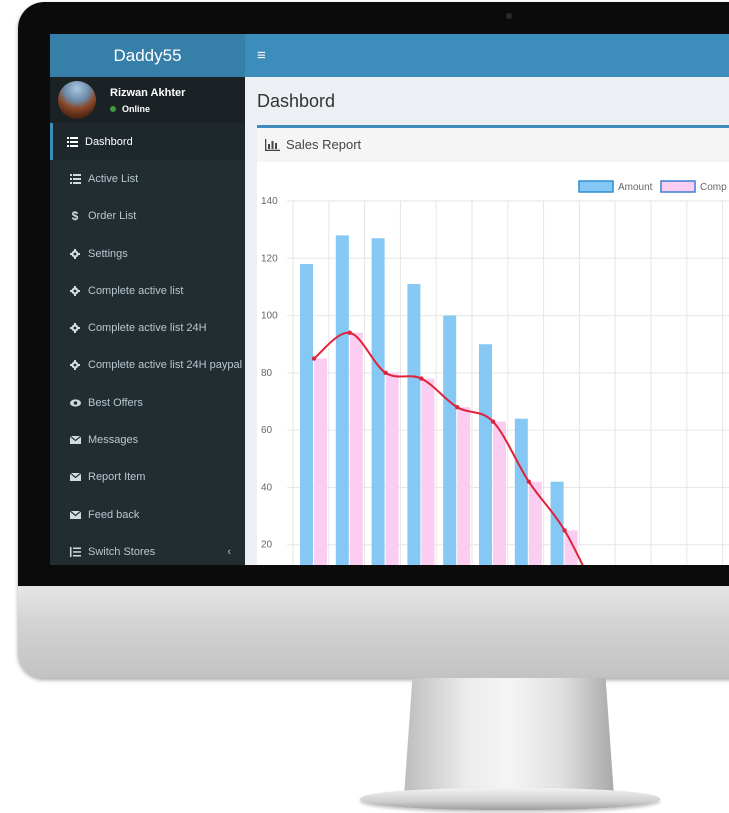  What do you see at coordinates (147, 402) in the screenshot?
I see `sidebar-item-best-offers: Best Offers` at bounding box center [147, 402].